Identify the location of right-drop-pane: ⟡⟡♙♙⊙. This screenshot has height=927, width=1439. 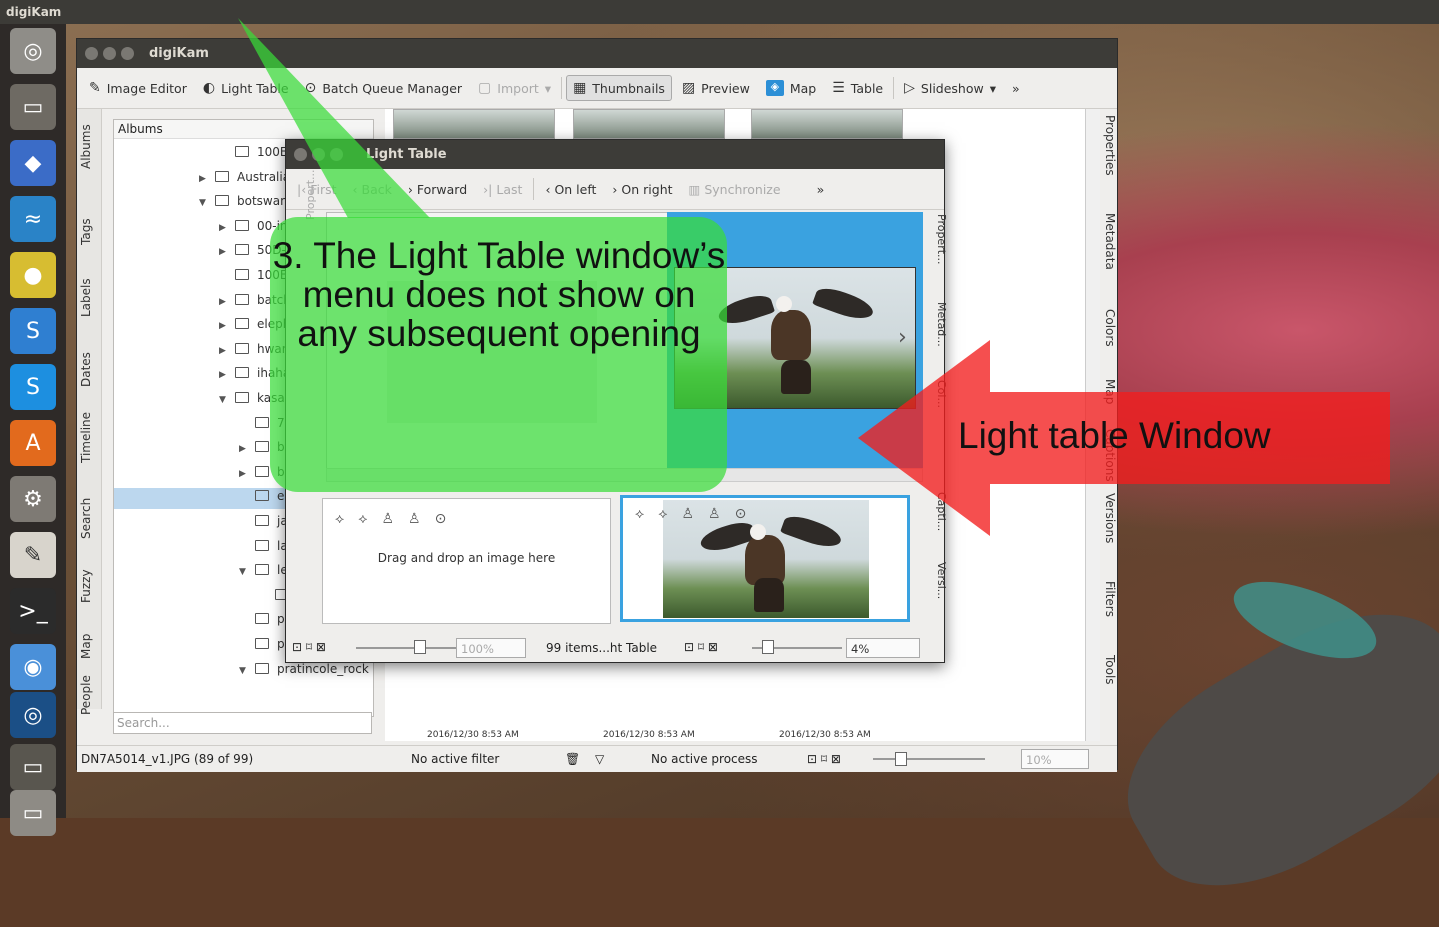
(765, 558).